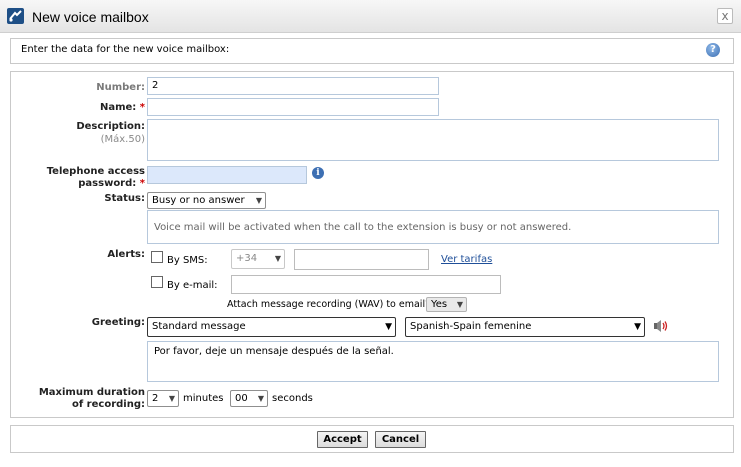 Image resolution: width=741 pixels, height=467 pixels. I want to click on email-label: By e-mail:, so click(192, 285).